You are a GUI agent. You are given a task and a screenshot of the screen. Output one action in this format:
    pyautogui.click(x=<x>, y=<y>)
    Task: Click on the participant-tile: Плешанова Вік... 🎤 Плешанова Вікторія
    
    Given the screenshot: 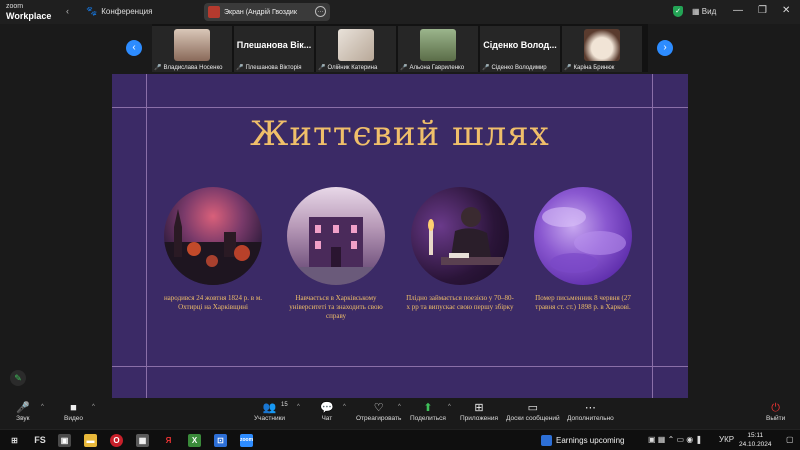 What is the action you would take?
    pyautogui.click(x=274, y=49)
    